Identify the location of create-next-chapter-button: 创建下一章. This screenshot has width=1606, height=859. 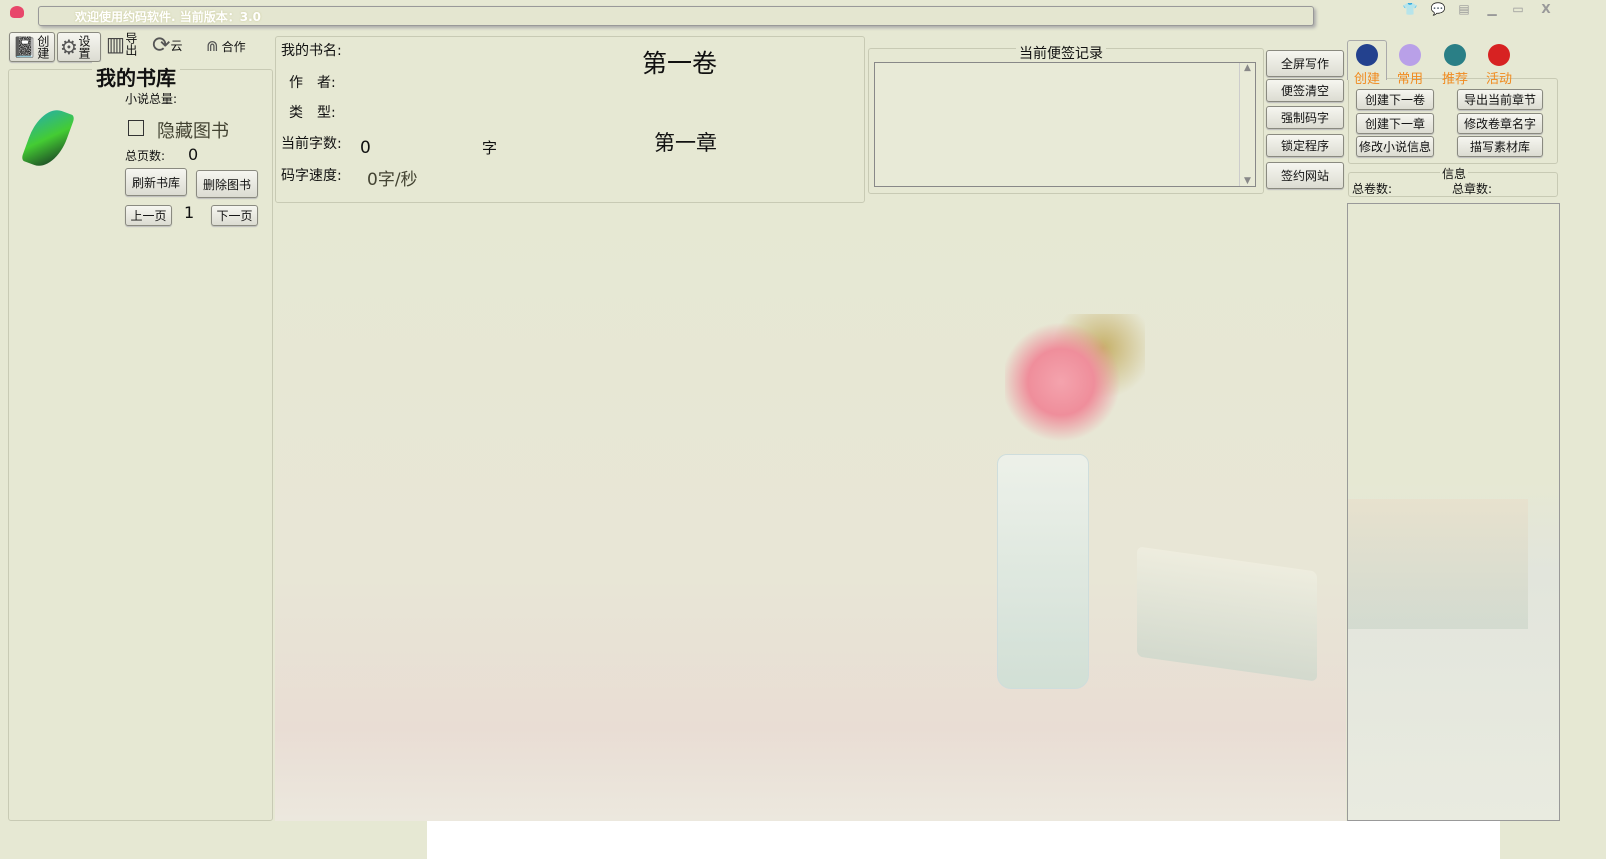
(1395, 123).